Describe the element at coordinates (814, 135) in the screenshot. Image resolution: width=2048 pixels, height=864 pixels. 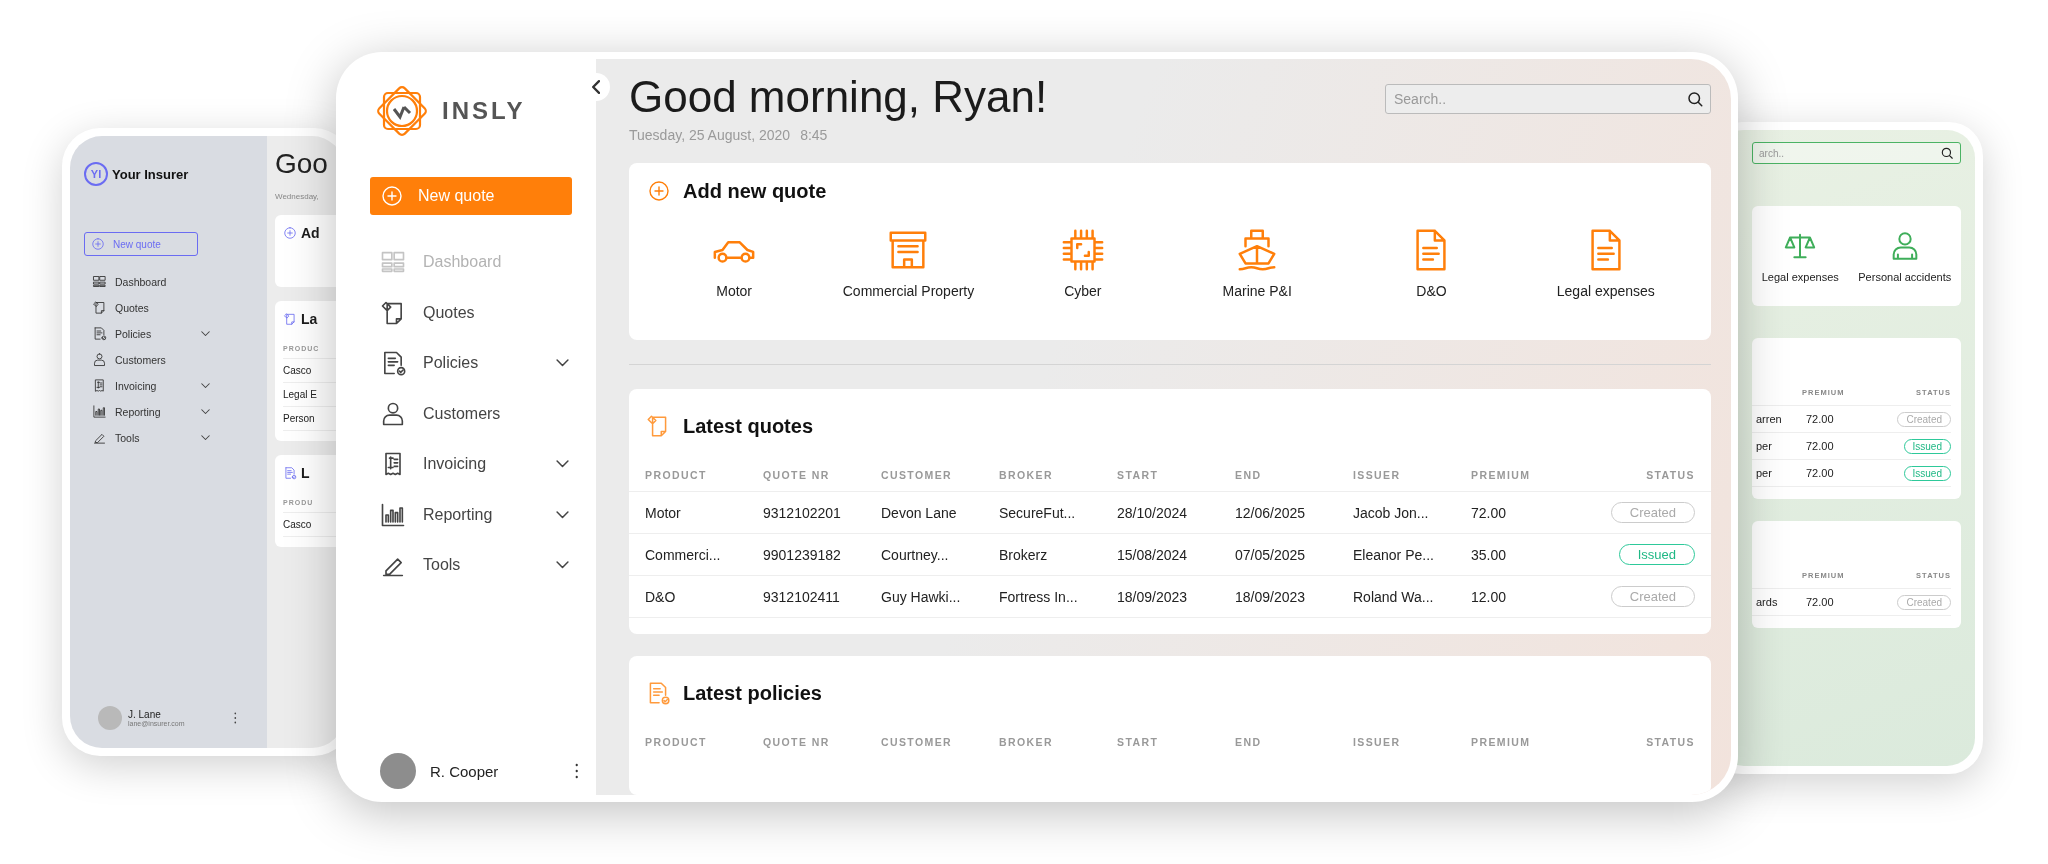
I see `time: 8:45` at that location.